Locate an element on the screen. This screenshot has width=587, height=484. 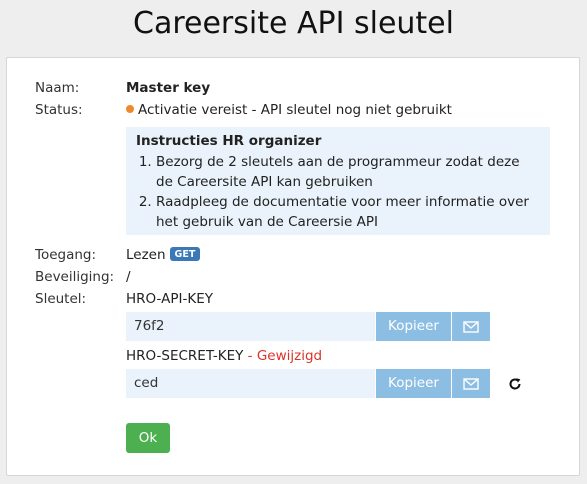
name-value: Master key is located at coordinates (168, 88).